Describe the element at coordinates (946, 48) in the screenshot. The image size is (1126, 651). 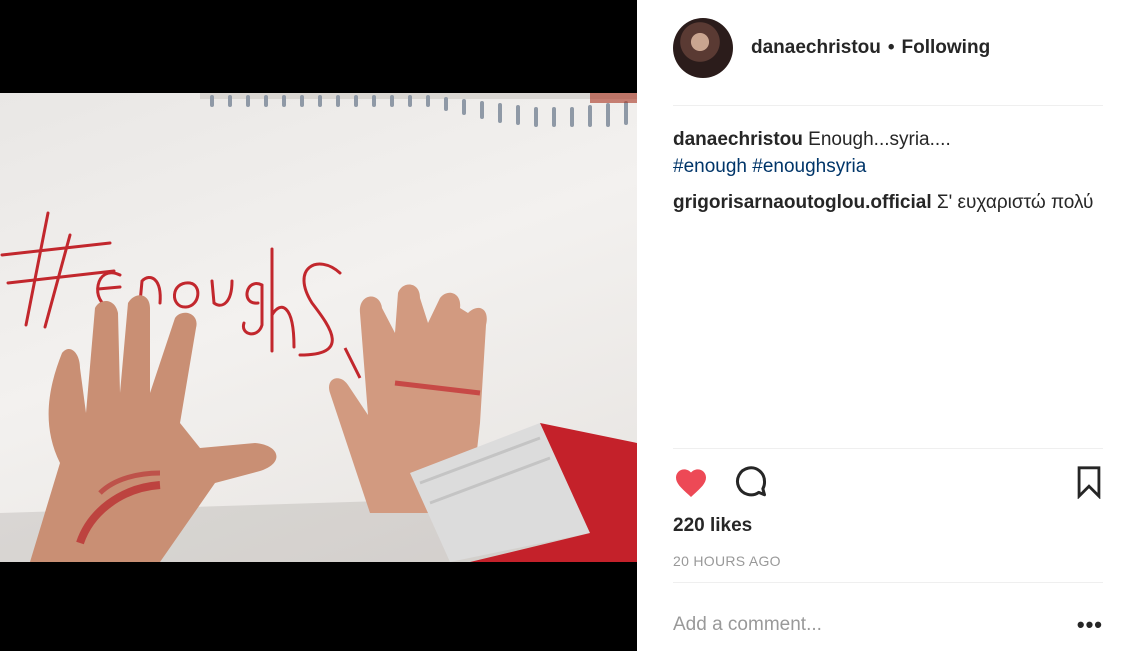
I see `following-button: Following` at that location.